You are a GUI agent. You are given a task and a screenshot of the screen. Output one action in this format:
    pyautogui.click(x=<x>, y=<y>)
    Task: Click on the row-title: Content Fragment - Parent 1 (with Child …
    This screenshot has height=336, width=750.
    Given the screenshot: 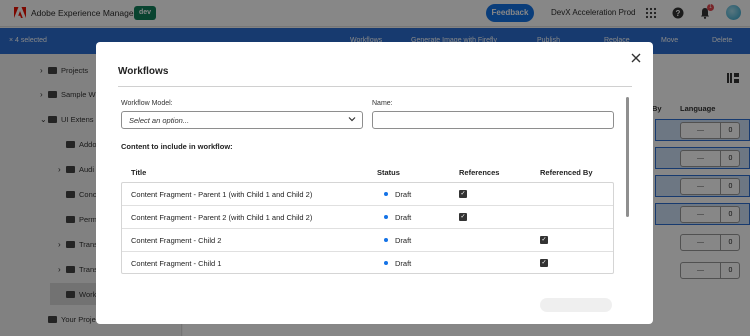 What is the action you would take?
    pyautogui.click(x=222, y=194)
    